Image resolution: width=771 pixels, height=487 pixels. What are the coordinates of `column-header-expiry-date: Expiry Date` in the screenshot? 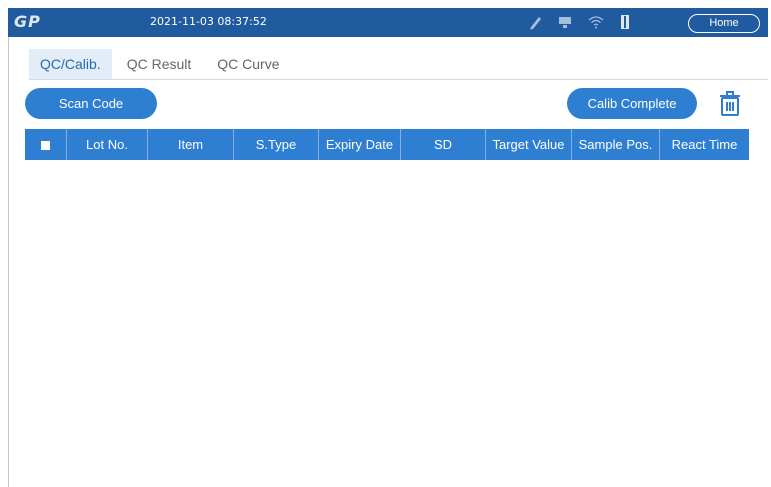 It's located at (360, 144).